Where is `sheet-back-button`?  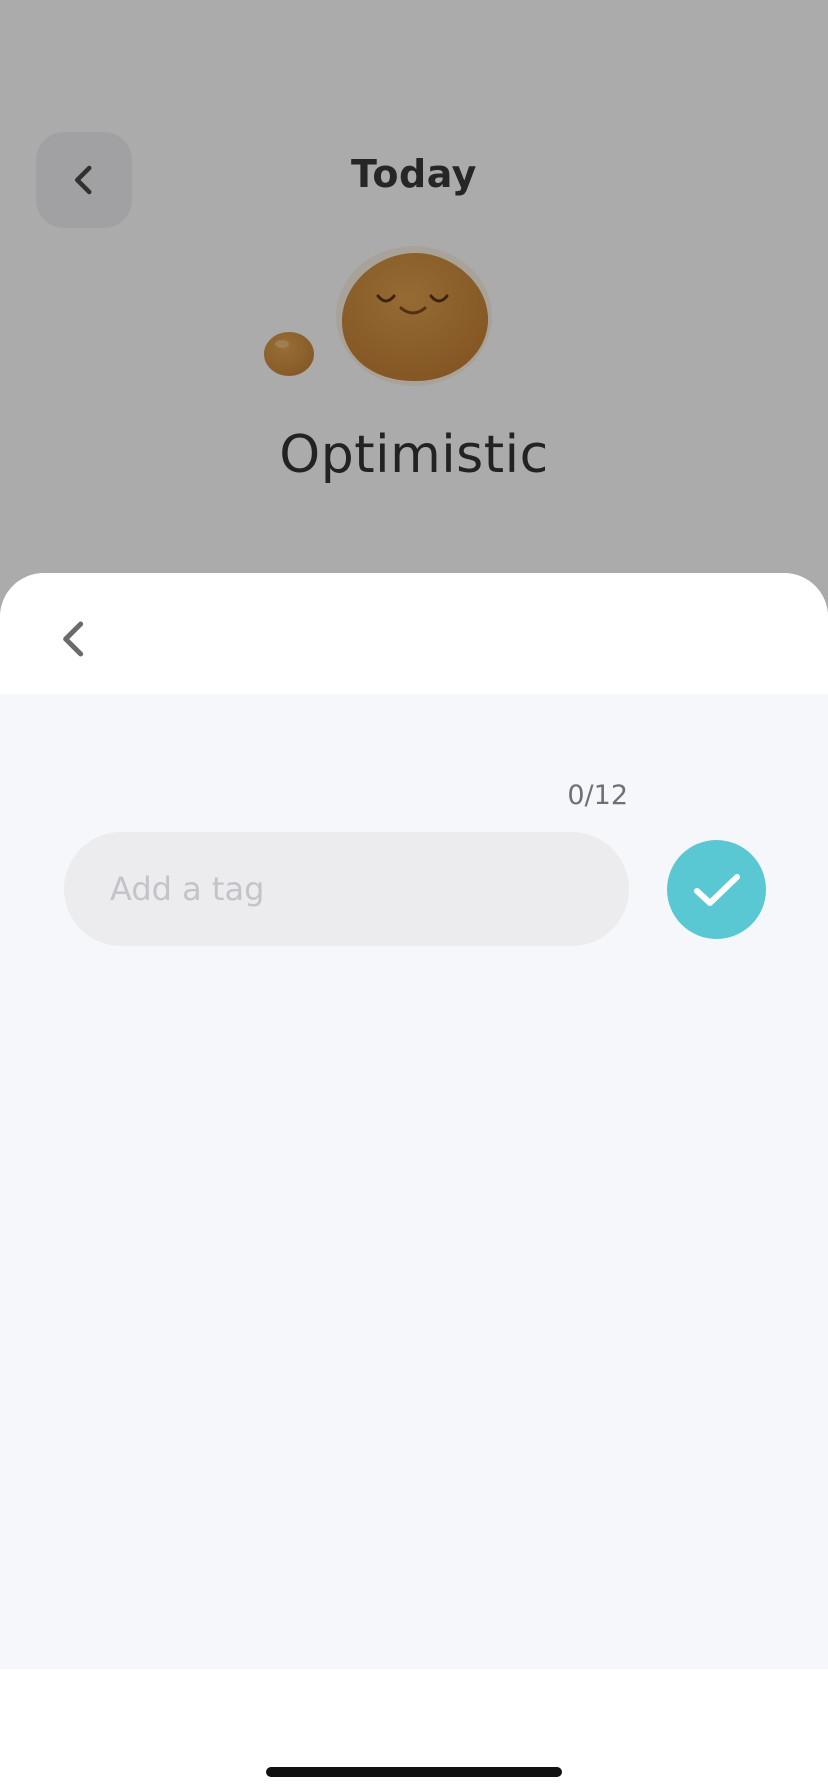
sheet-back-button is located at coordinates (74, 639).